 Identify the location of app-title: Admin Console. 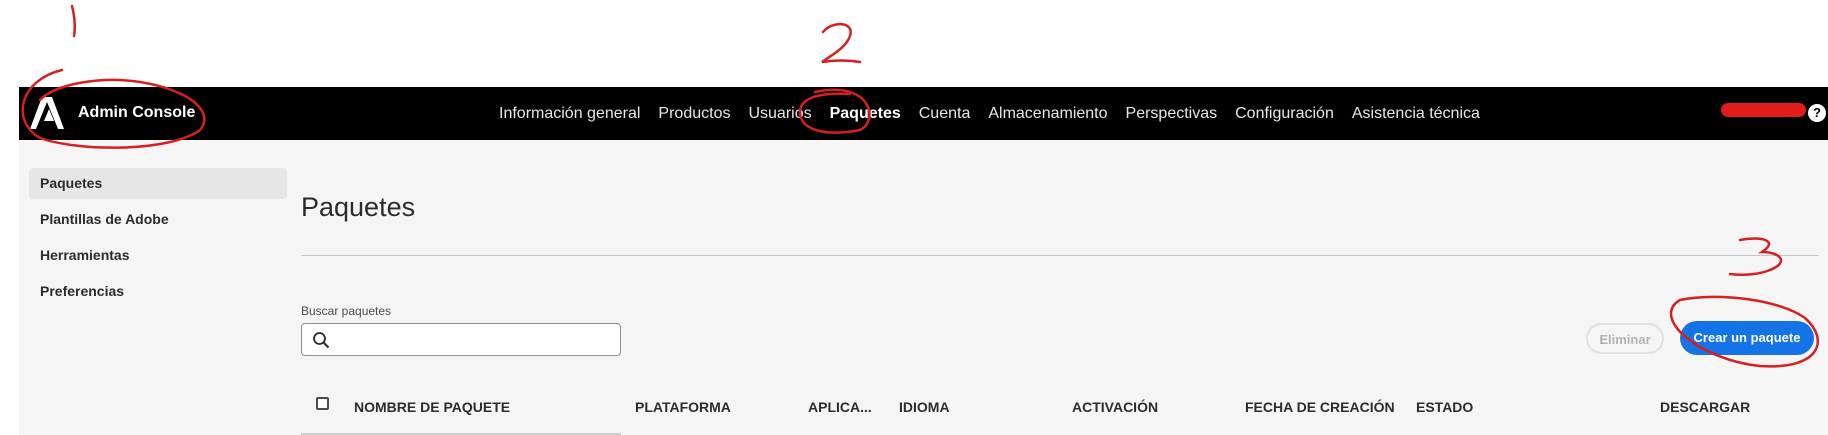
(136, 113).